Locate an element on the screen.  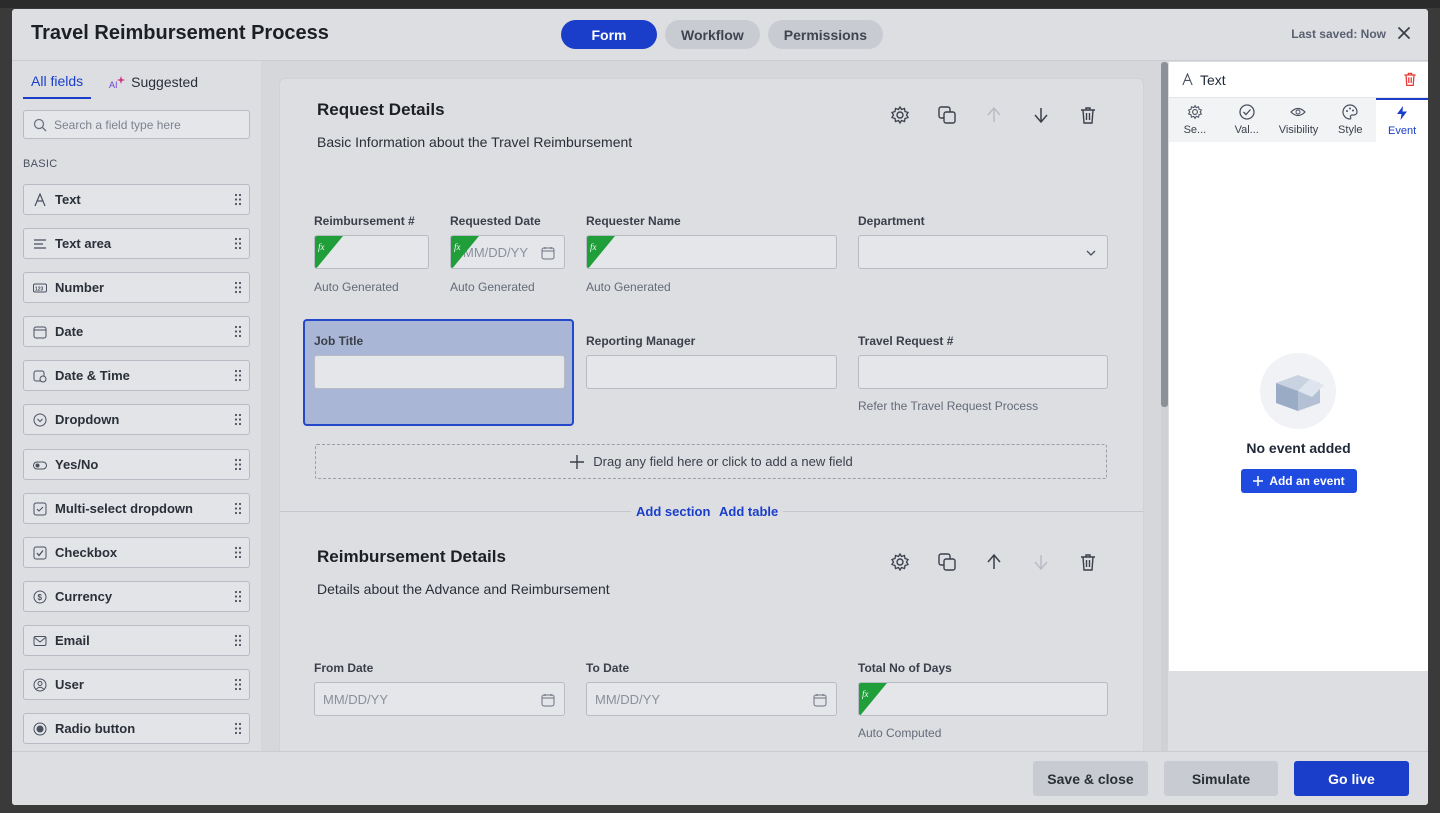
field-type-label: Checkbox is located at coordinates (86, 552).